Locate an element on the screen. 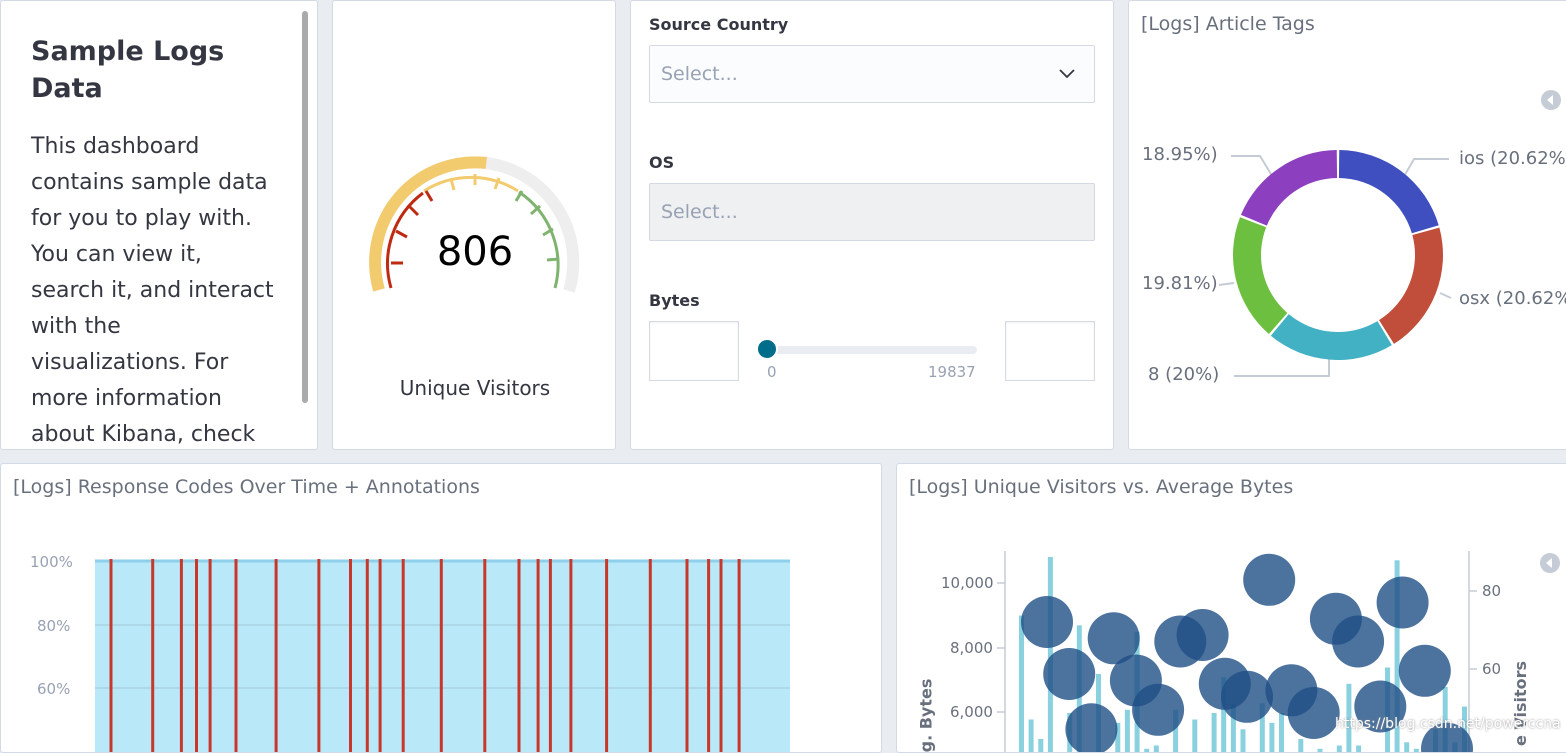  markdown-title: Sample Logs Data is located at coordinates (156, 70).